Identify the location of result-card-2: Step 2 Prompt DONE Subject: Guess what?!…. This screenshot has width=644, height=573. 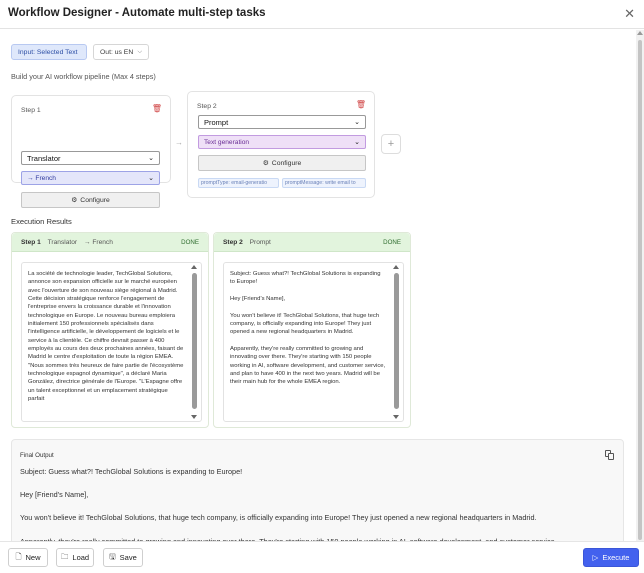
(312, 330).